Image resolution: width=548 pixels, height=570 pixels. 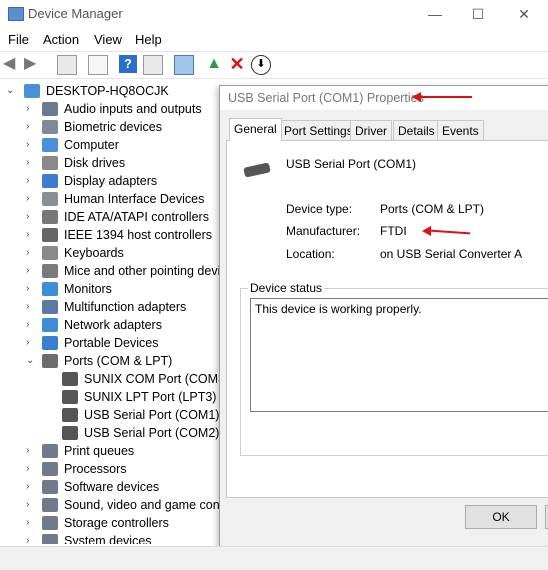 What do you see at coordinates (416, 97) in the screenshot?
I see `annotation-arrowhead-title` at bounding box center [416, 97].